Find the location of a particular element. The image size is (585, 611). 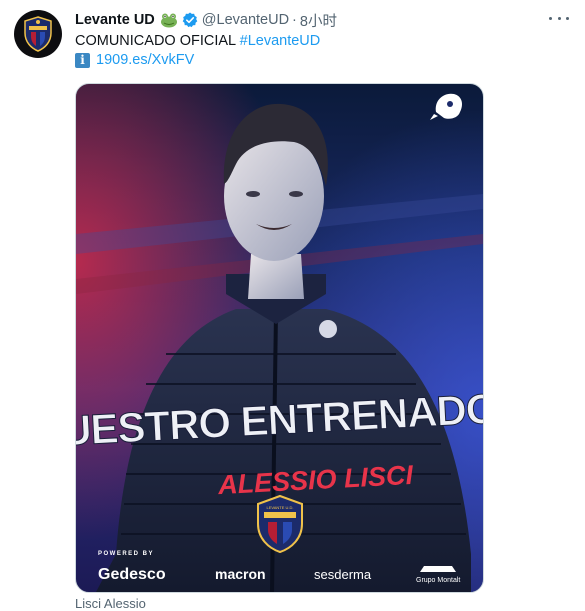

sponsor-grupo-montalt: Grupo Montalt is located at coordinates (438, 580).